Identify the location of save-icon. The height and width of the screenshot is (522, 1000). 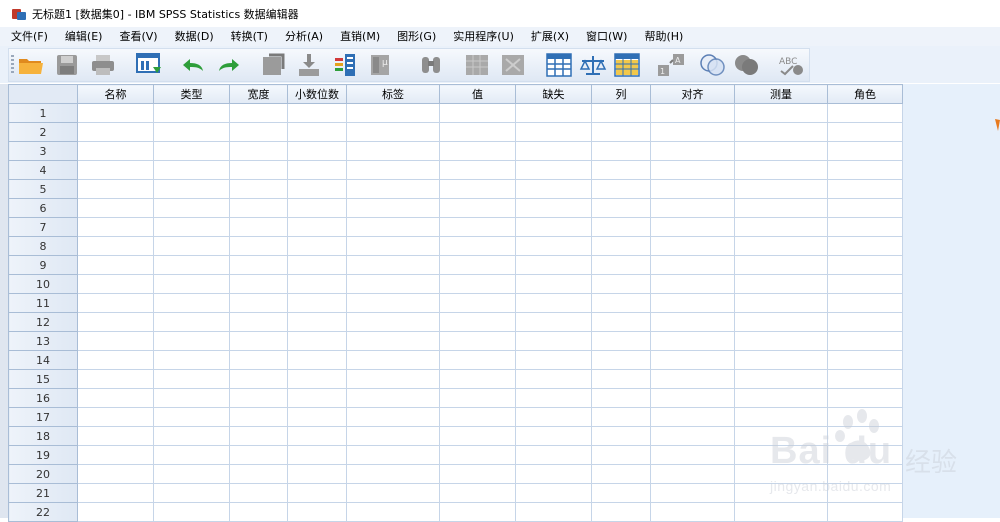
(67, 65).